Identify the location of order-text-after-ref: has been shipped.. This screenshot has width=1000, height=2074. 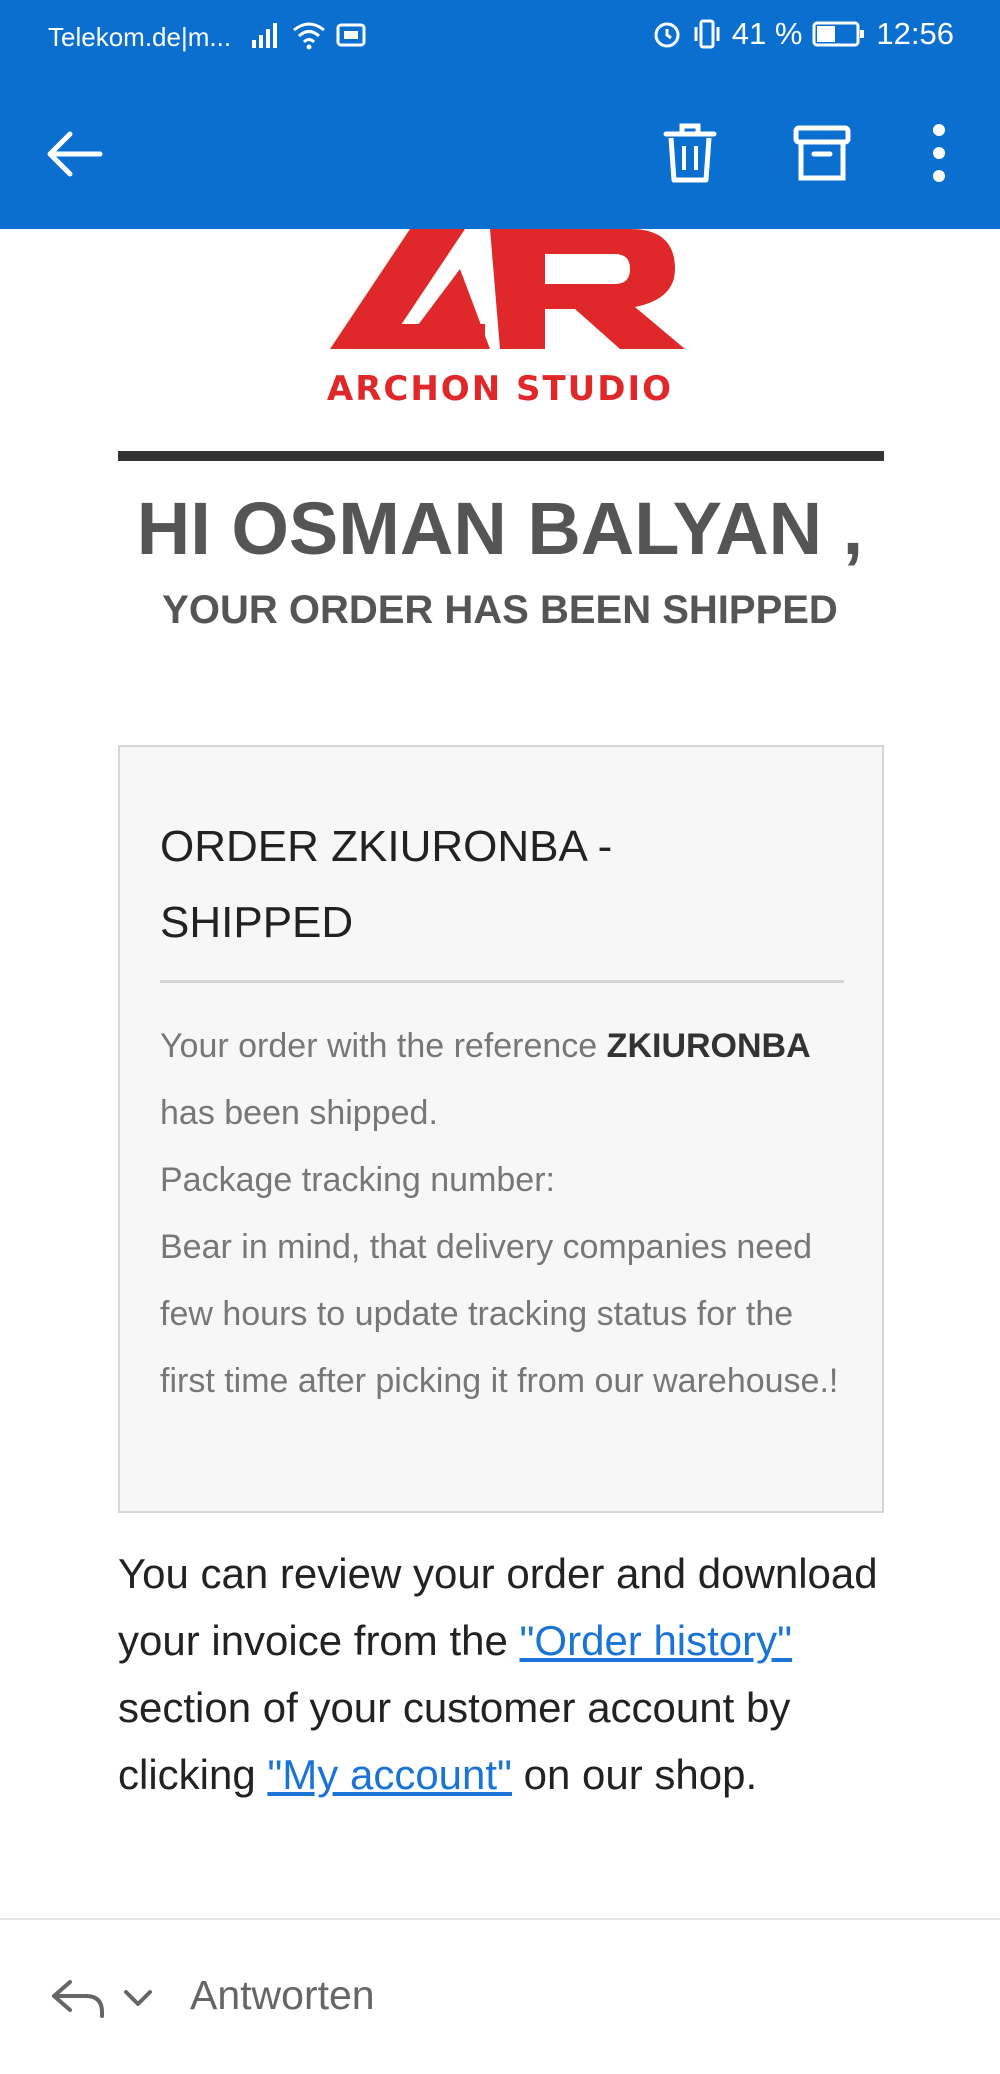
(299, 1113).